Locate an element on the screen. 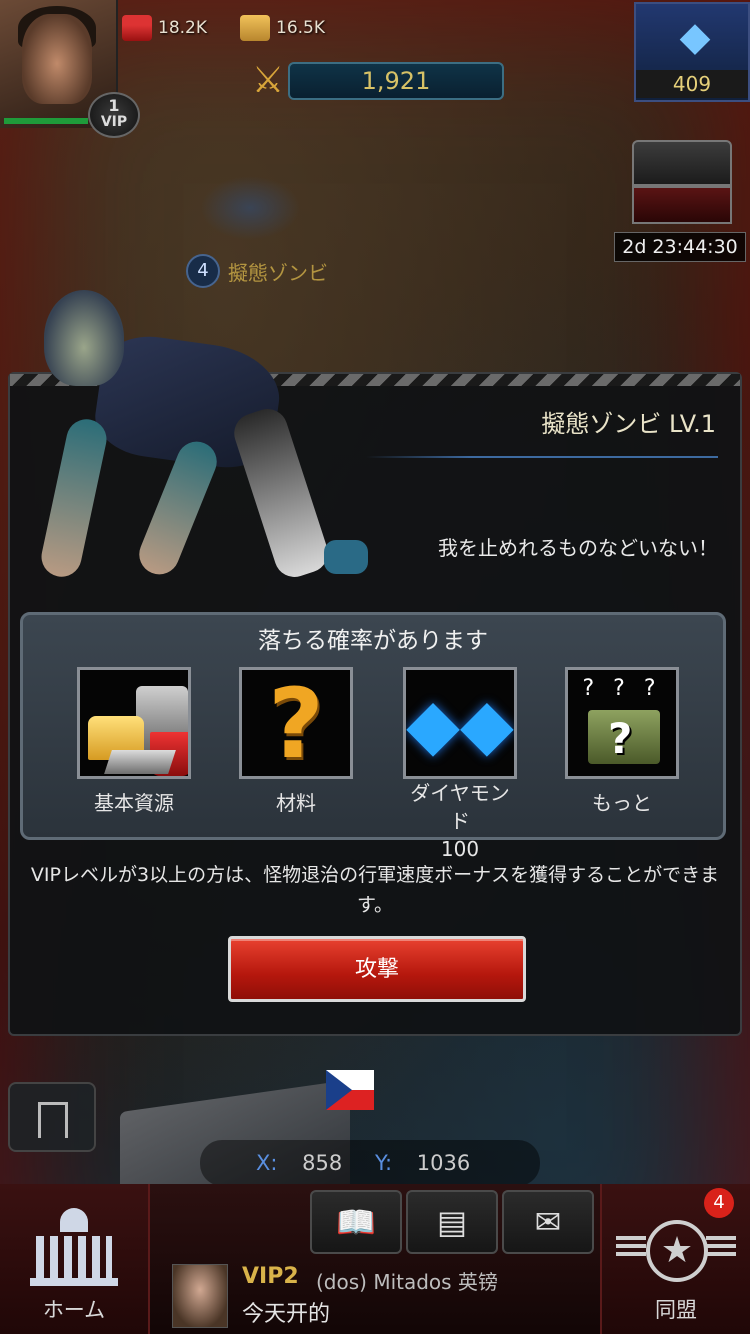 The width and height of the screenshot is (750, 1334). bookmark-button is located at coordinates (52, 1117).